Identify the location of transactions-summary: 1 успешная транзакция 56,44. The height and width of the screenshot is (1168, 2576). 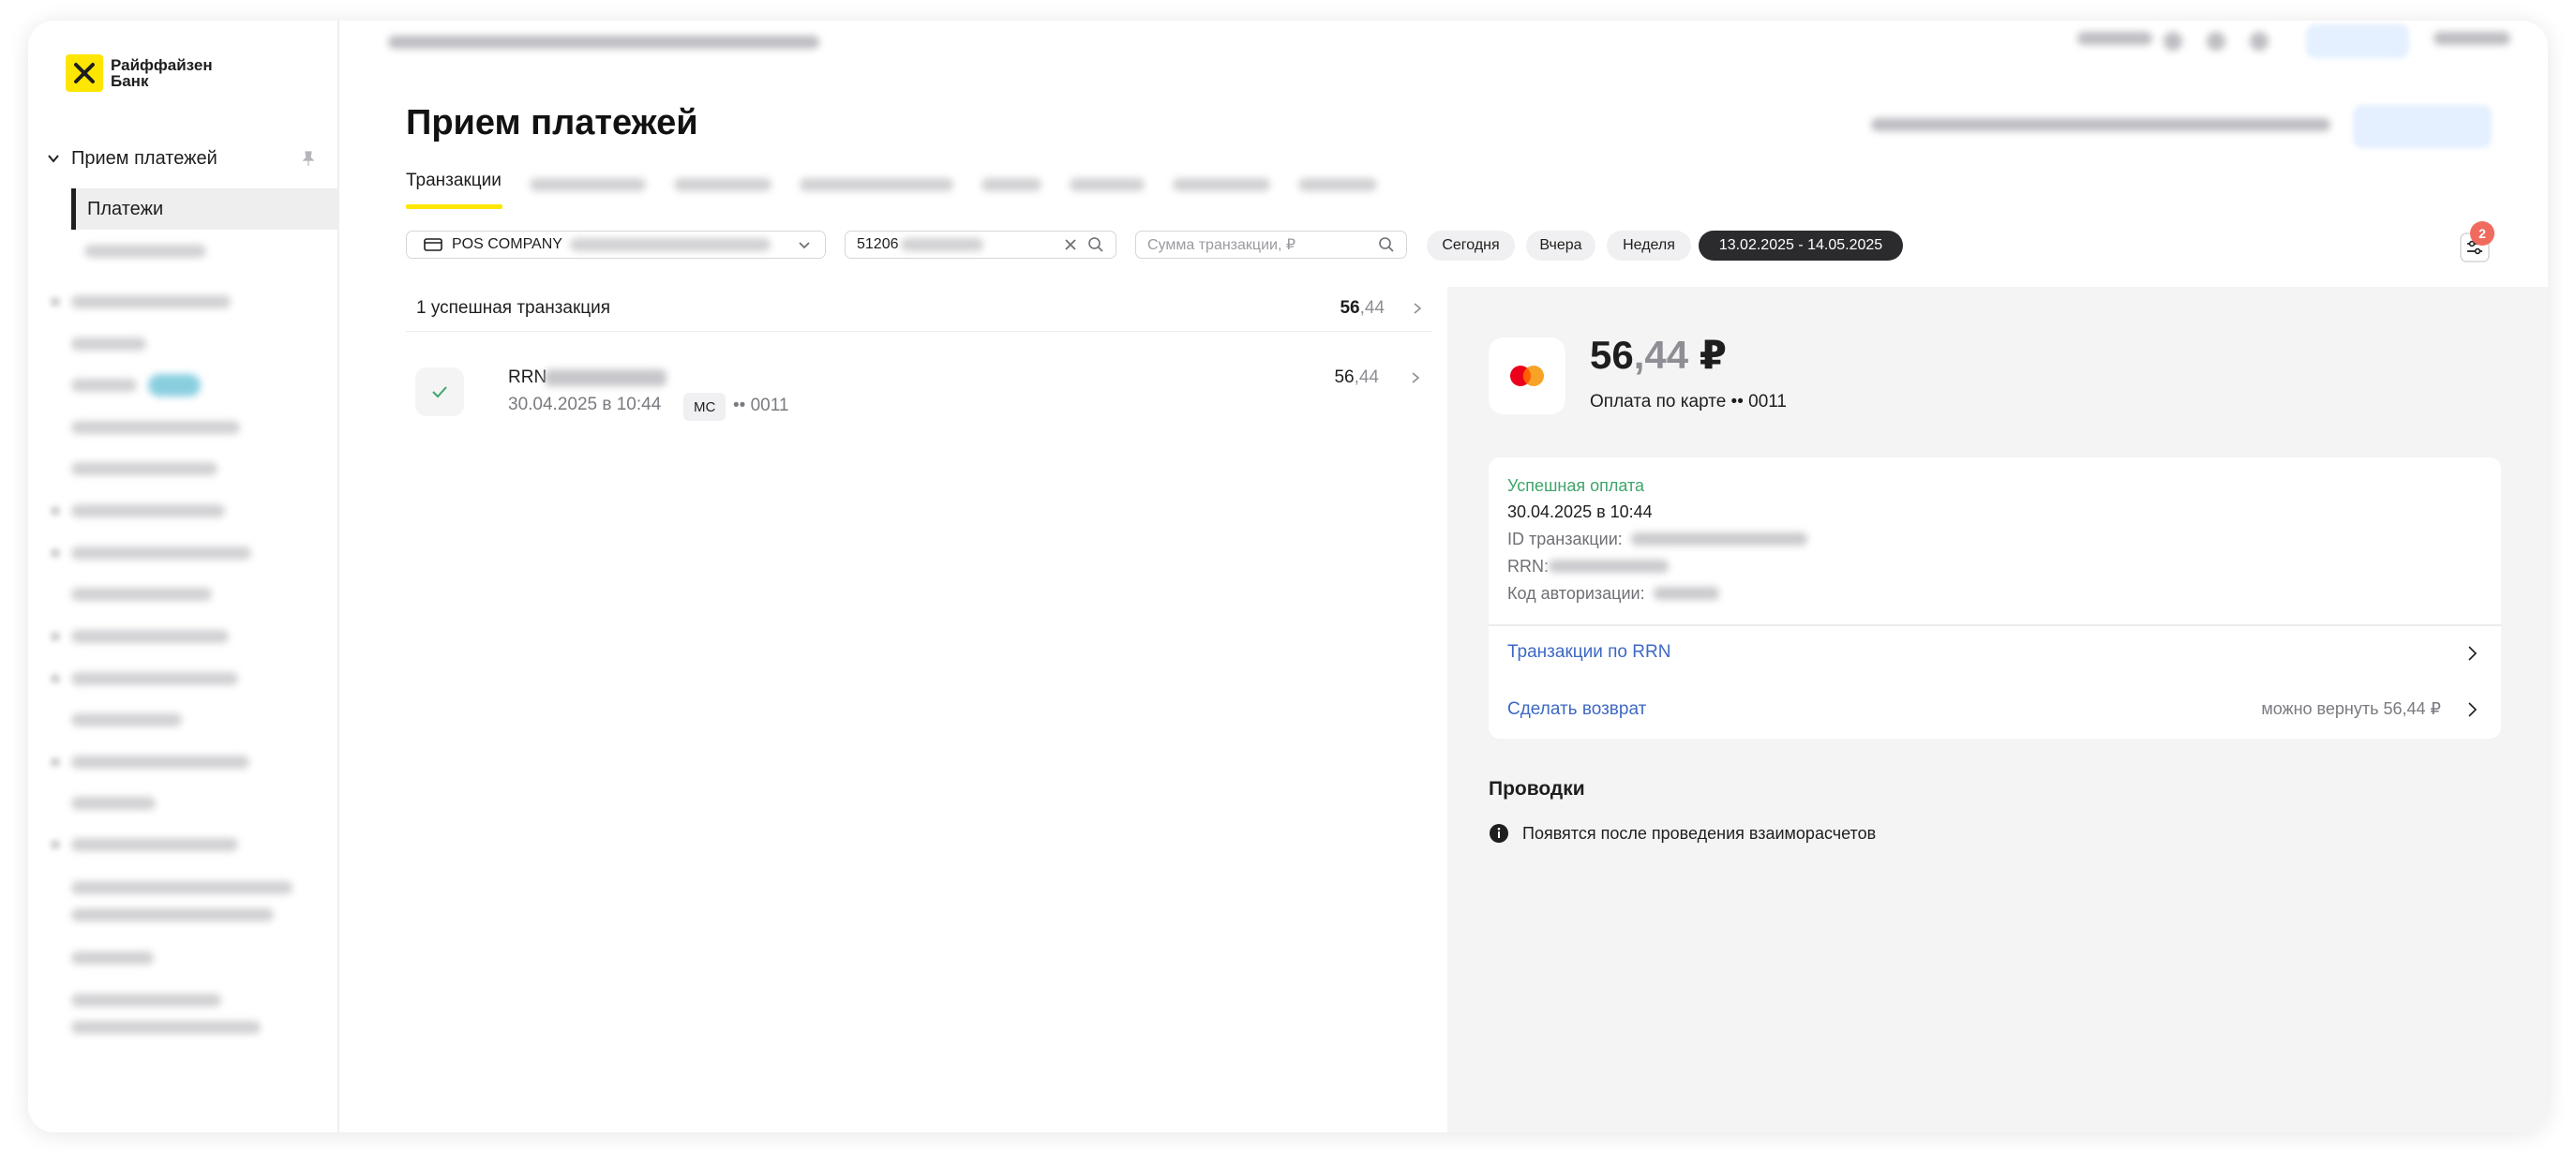
(919, 312).